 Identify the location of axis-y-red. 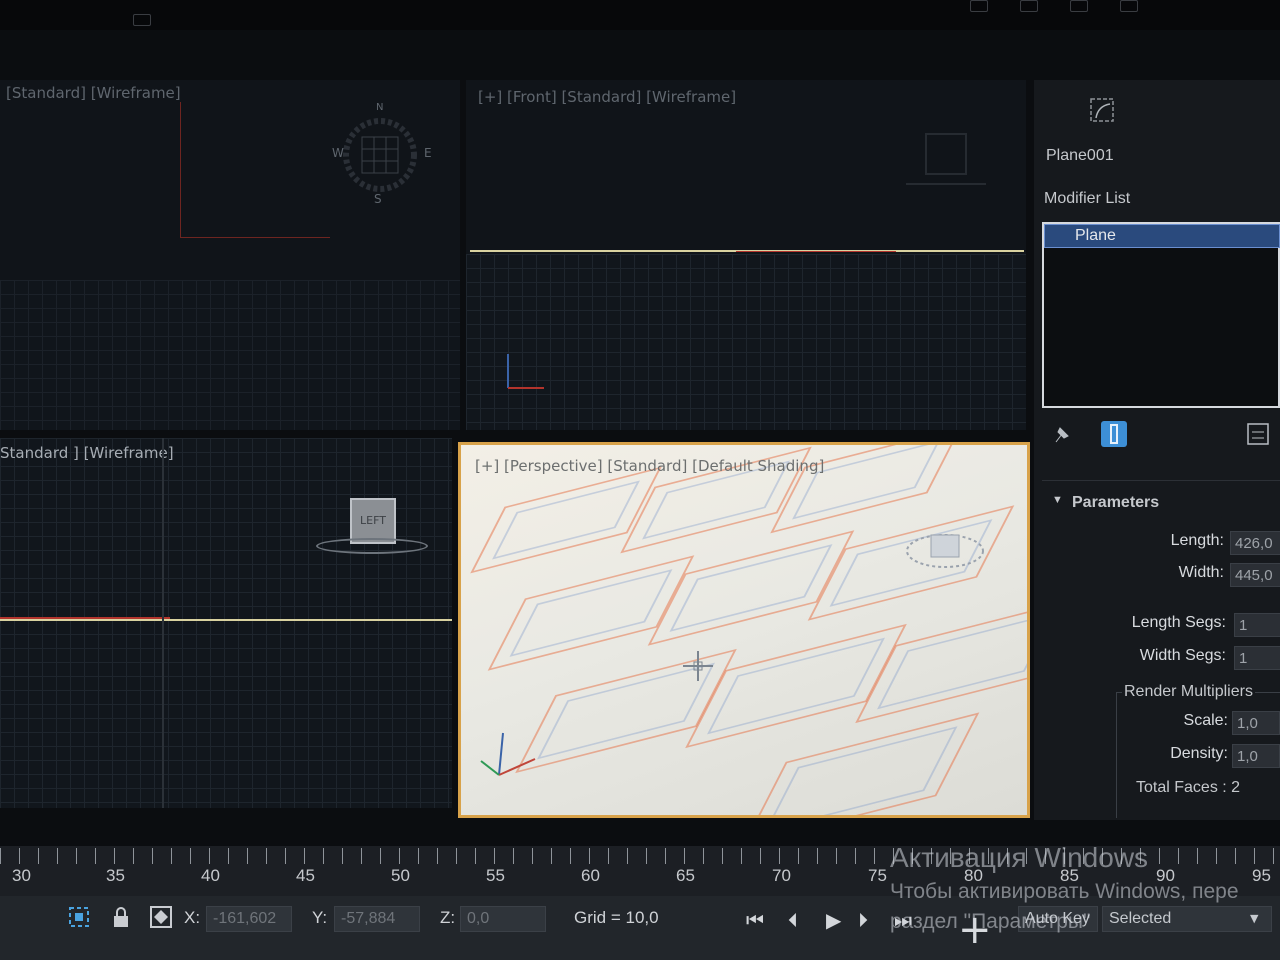
(180, 170).